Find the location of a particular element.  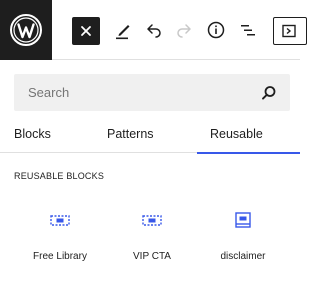

pencil-icon is located at coordinates (123, 32).